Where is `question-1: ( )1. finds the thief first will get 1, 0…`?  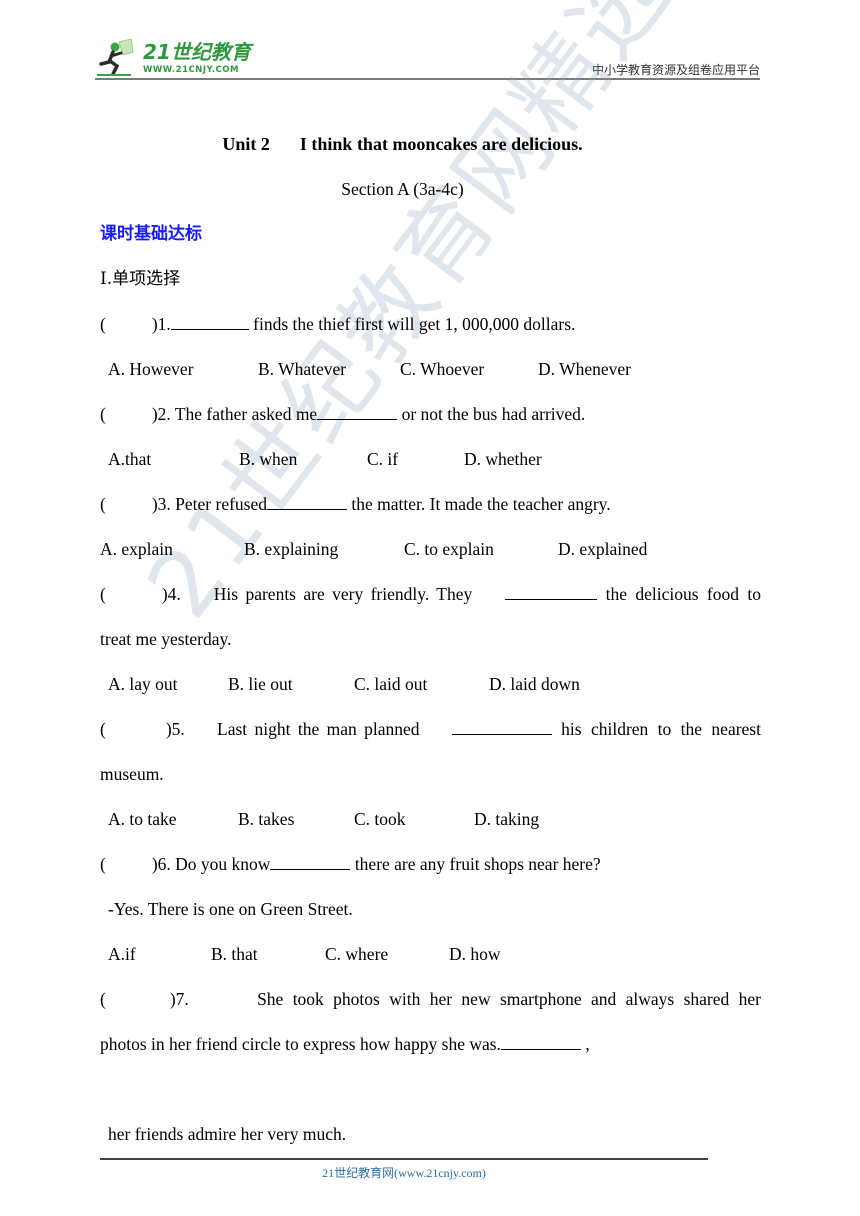 question-1: ( )1. finds the thief first will get 1, 0… is located at coordinates (430, 324).